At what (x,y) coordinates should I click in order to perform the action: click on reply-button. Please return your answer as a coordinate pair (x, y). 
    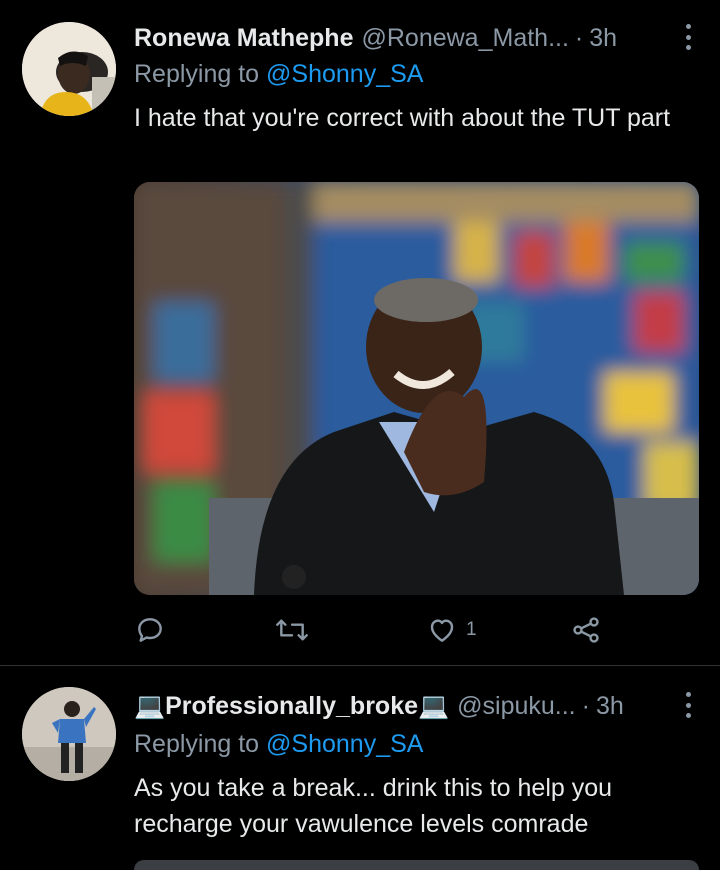
    Looking at the image, I should click on (150, 630).